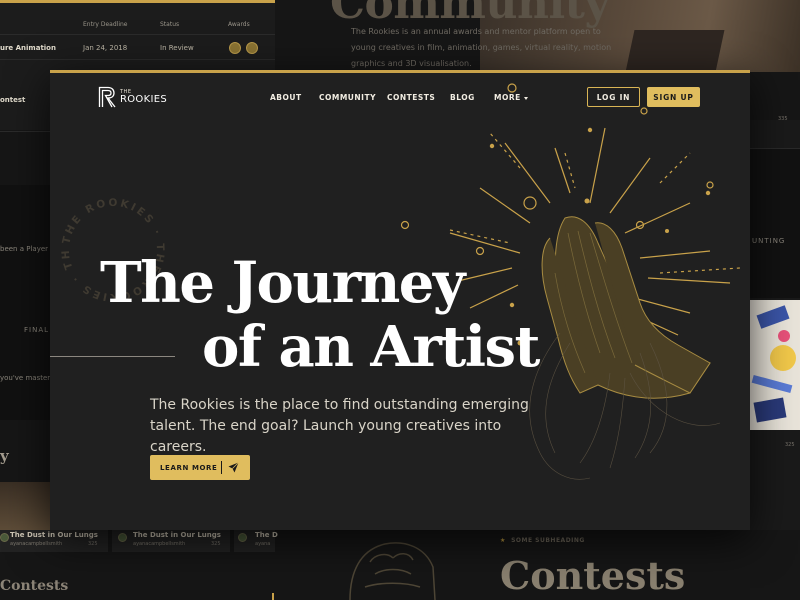  I want to click on bg-card-user: ayana, so click(263, 544).